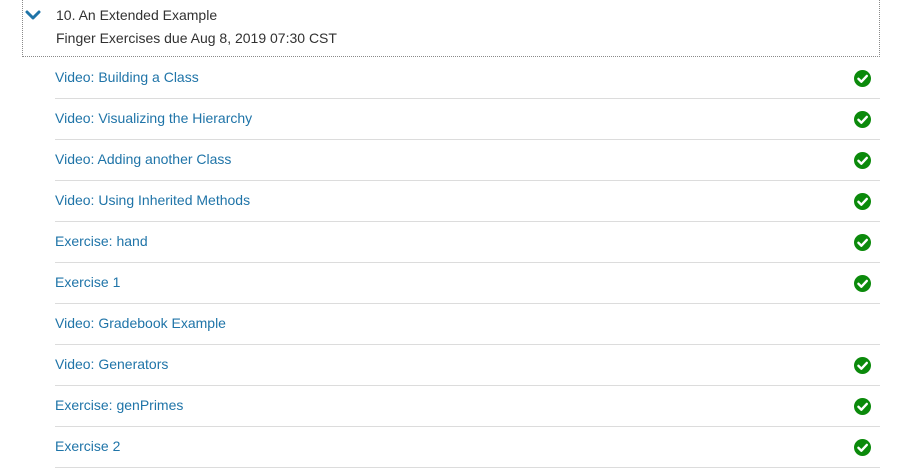 The height and width of the screenshot is (474, 911). Describe the element at coordinates (140, 323) in the screenshot. I see `subsection-link: Video: Gradebook Example` at that location.